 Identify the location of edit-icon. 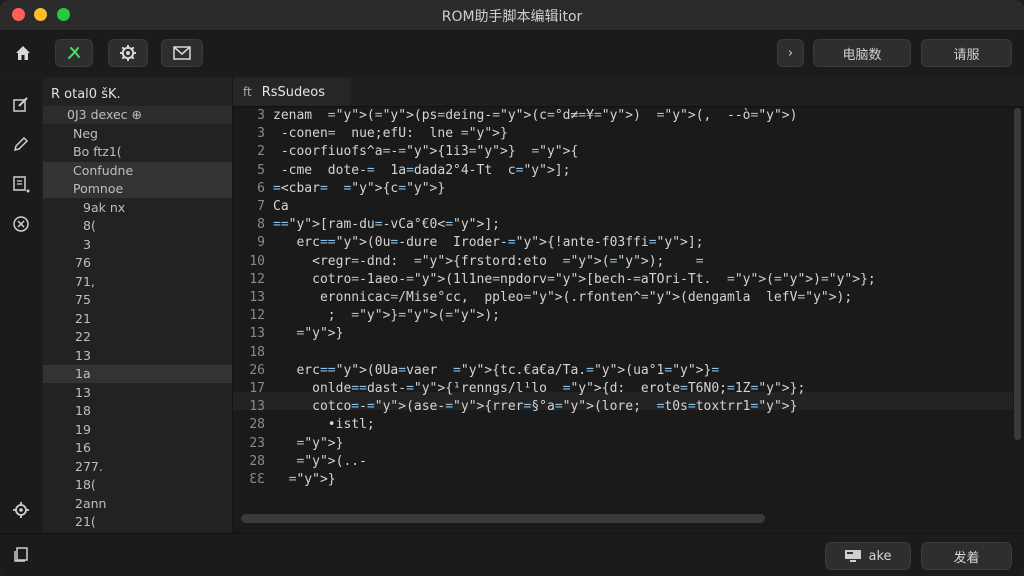
(20, 104).